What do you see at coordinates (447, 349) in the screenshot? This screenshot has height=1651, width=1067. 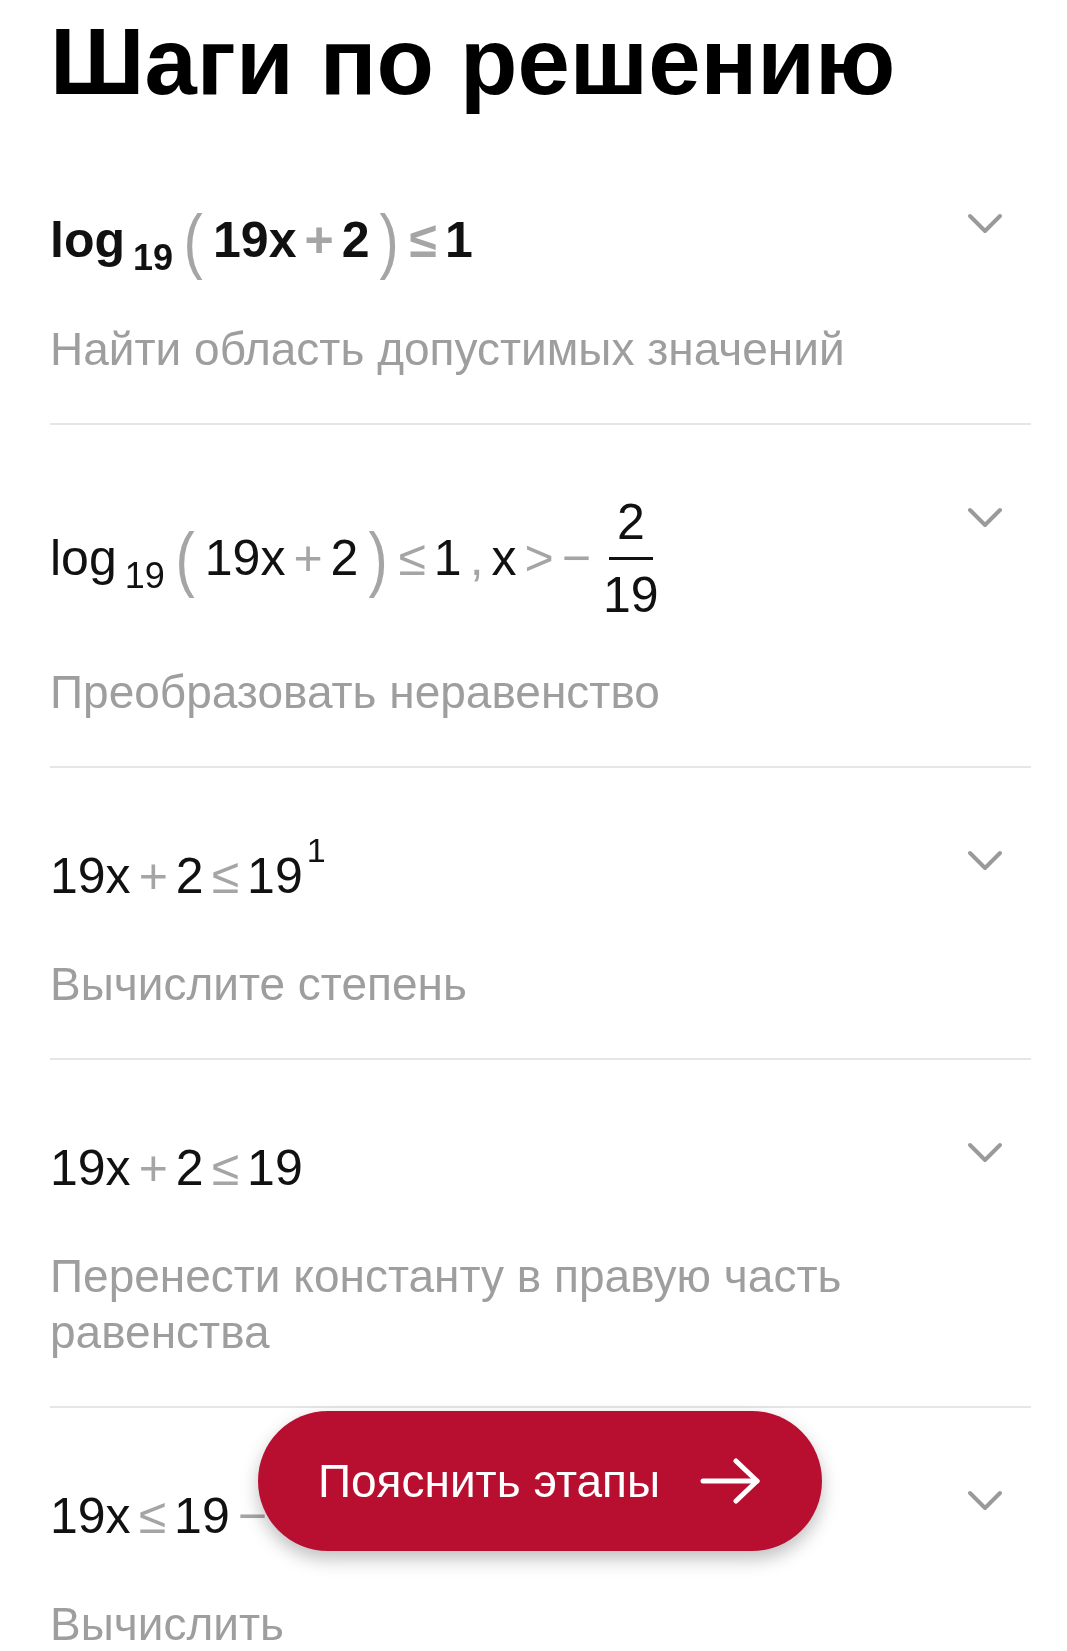 I see `step-description: Найти область допустимых значений` at bounding box center [447, 349].